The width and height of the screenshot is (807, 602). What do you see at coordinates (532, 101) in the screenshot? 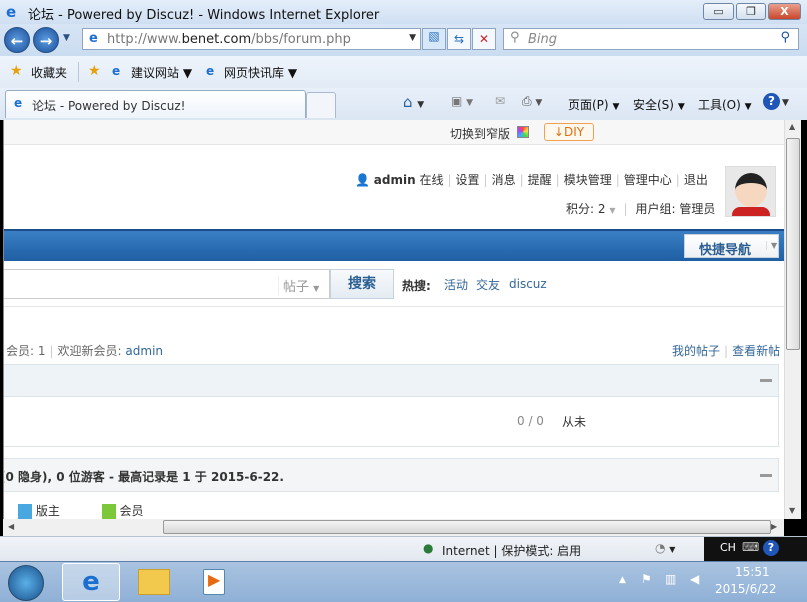
I see `print-icon: ⎙ ▼` at bounding box center [532, 101].